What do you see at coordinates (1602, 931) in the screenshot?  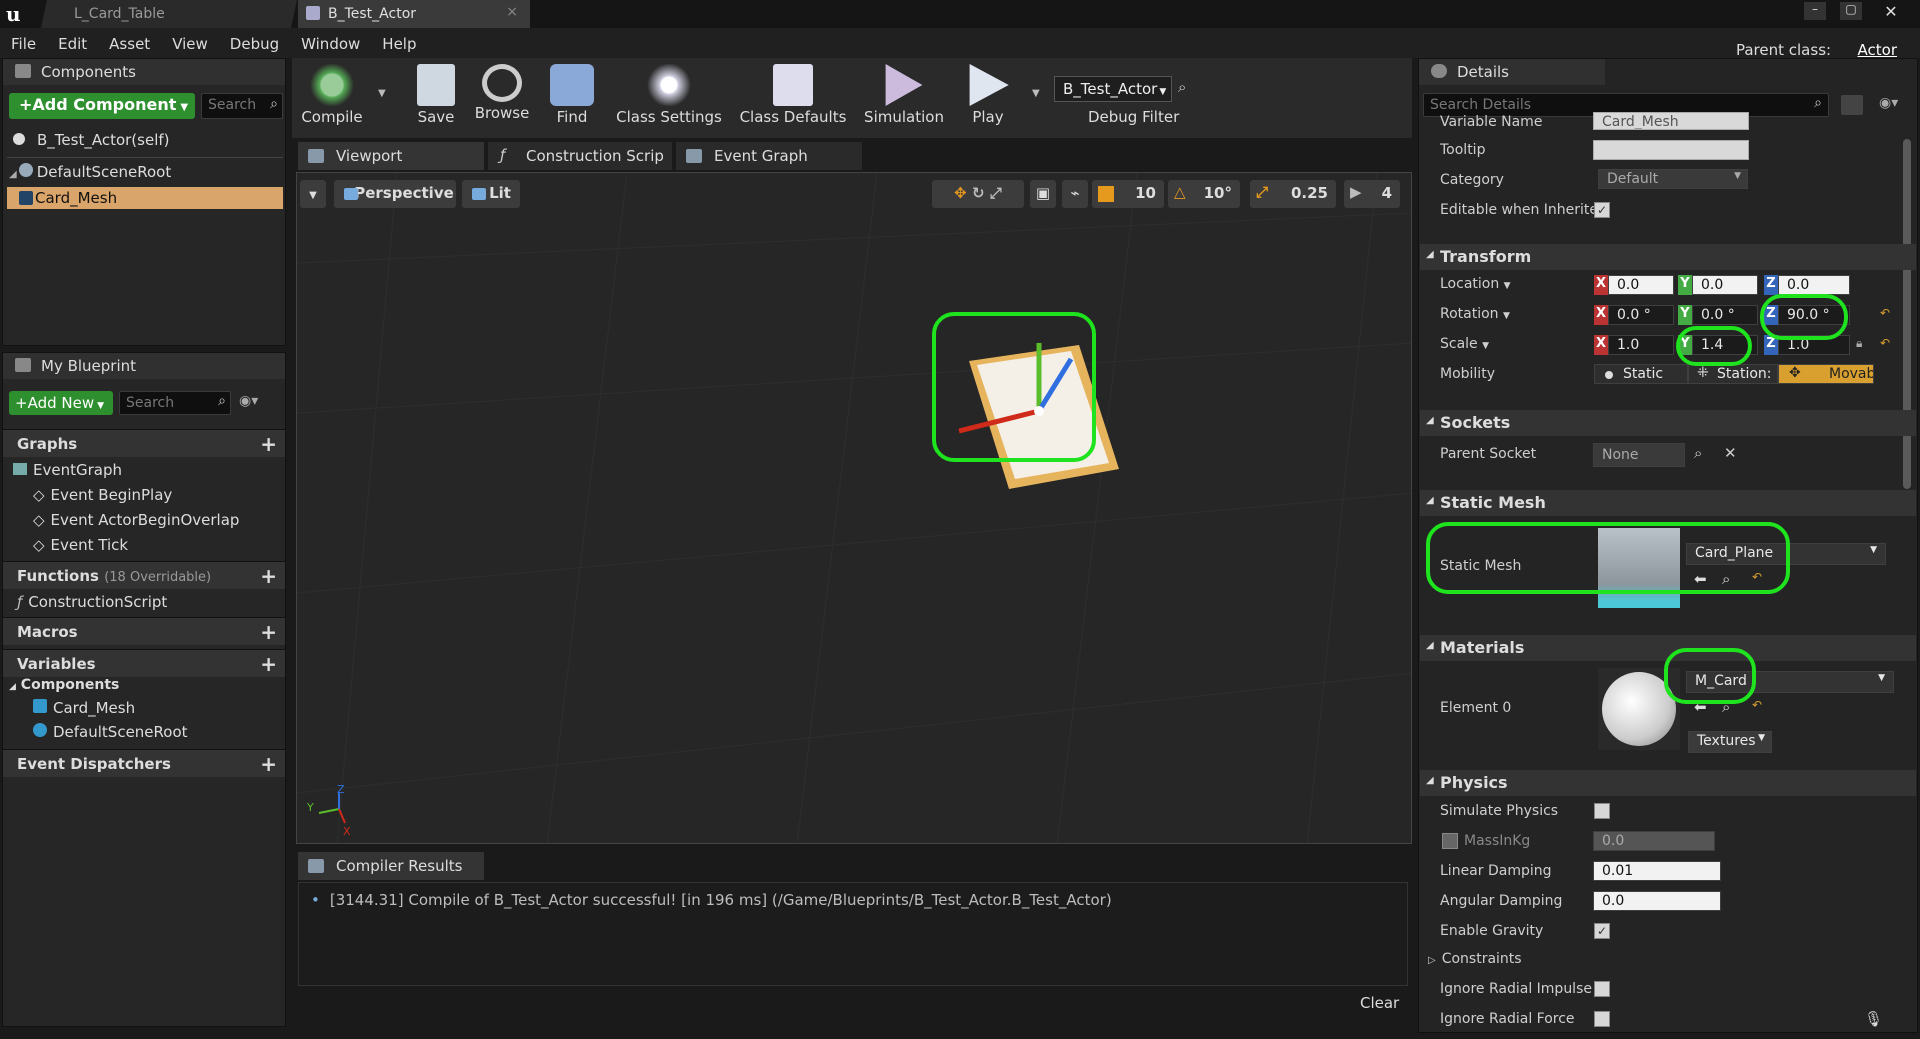 I see `enable-gravity-checkbox: ✓` at bounding box center [1602, 931].